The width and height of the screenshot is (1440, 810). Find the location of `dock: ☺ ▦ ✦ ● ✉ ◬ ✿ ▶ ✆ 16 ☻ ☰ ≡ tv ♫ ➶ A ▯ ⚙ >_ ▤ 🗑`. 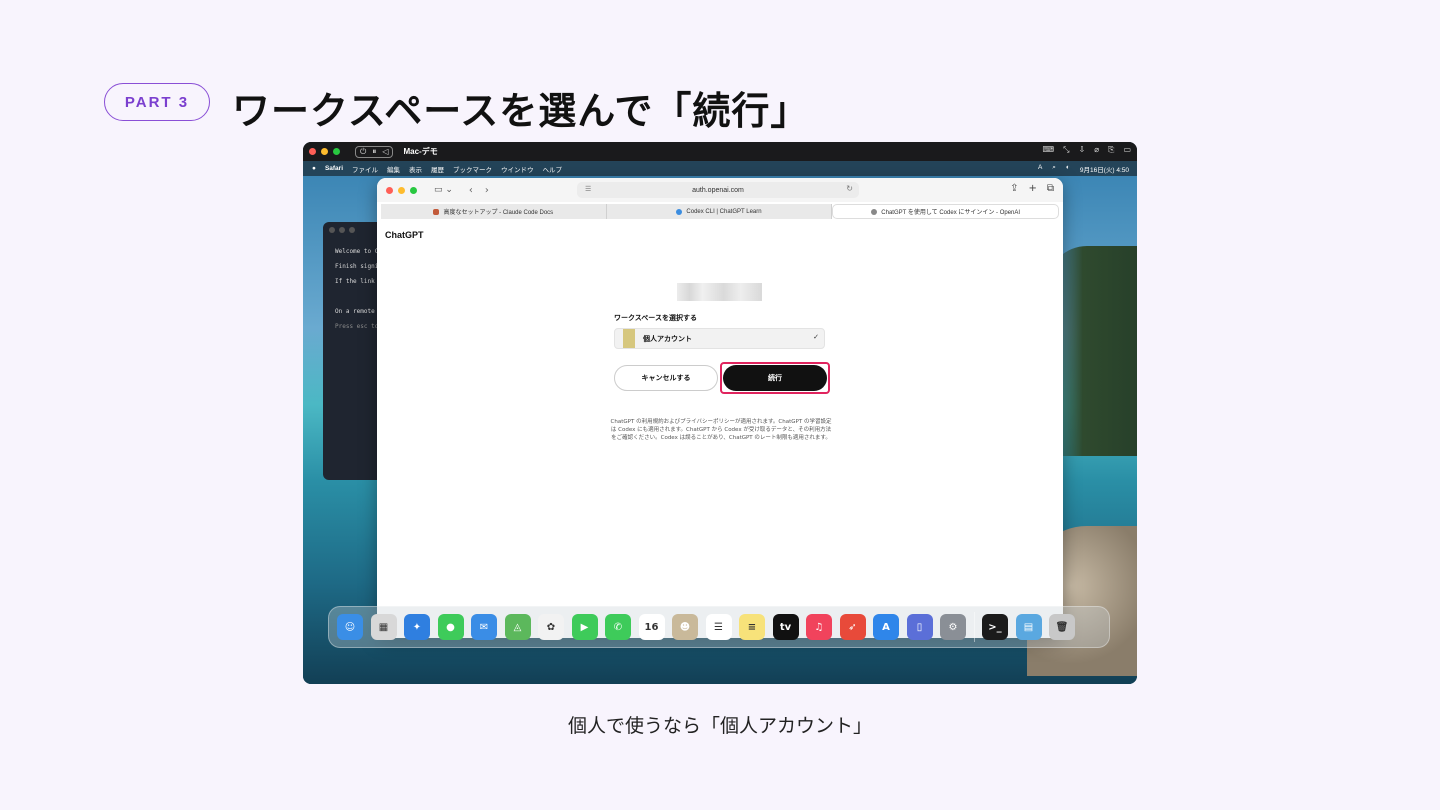

dock: ☺ ▦ ✦ ● ✉ ◬ ✿ ▶ ✆ 16 ☻ ☰ ≡ tv ♫ ➶ A ▯ ⚙ >_ ▤ 🗑 is located at coordinates (719, 627).